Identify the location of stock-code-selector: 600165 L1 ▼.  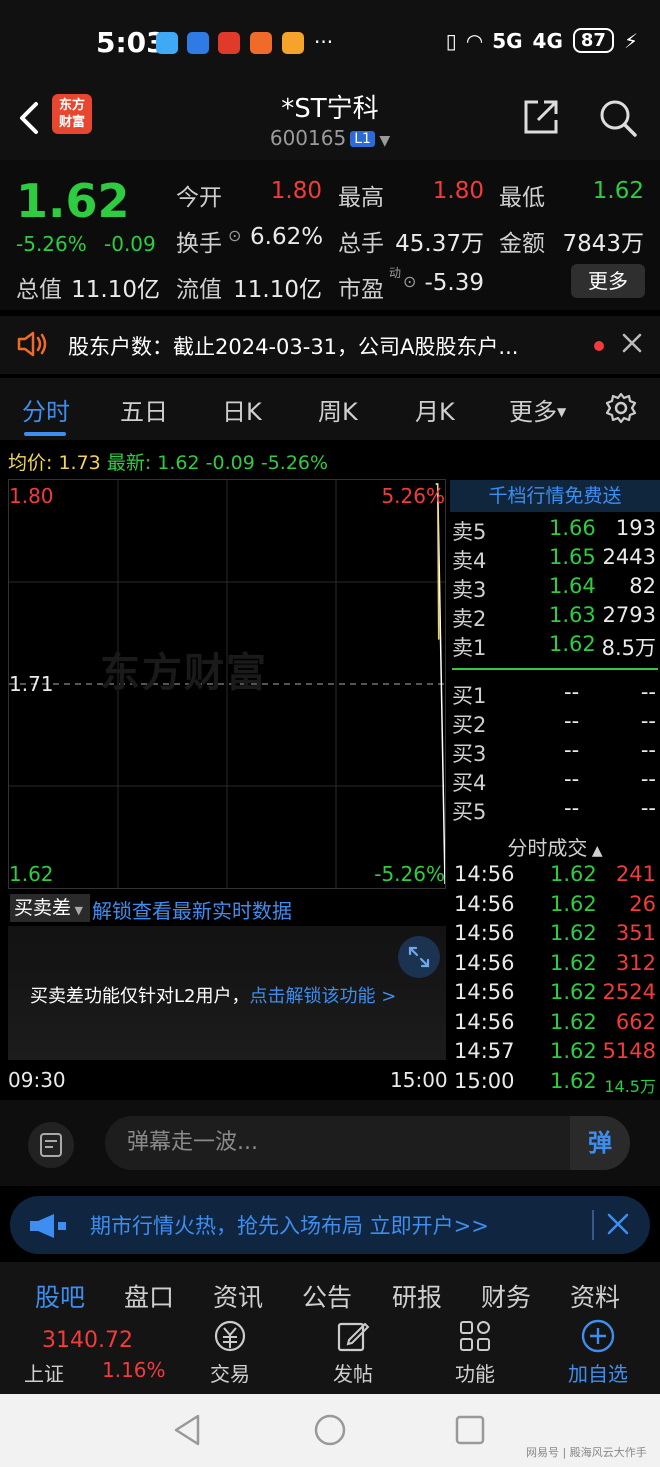
(330, 138).